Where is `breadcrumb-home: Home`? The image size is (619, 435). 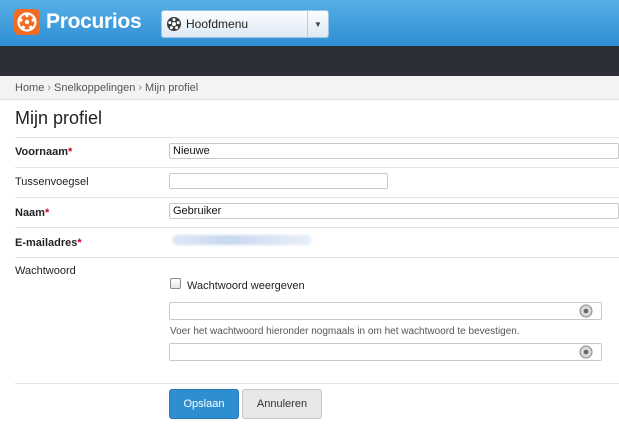 breadcrumb-home: Home is located at coordinates (29, 88).